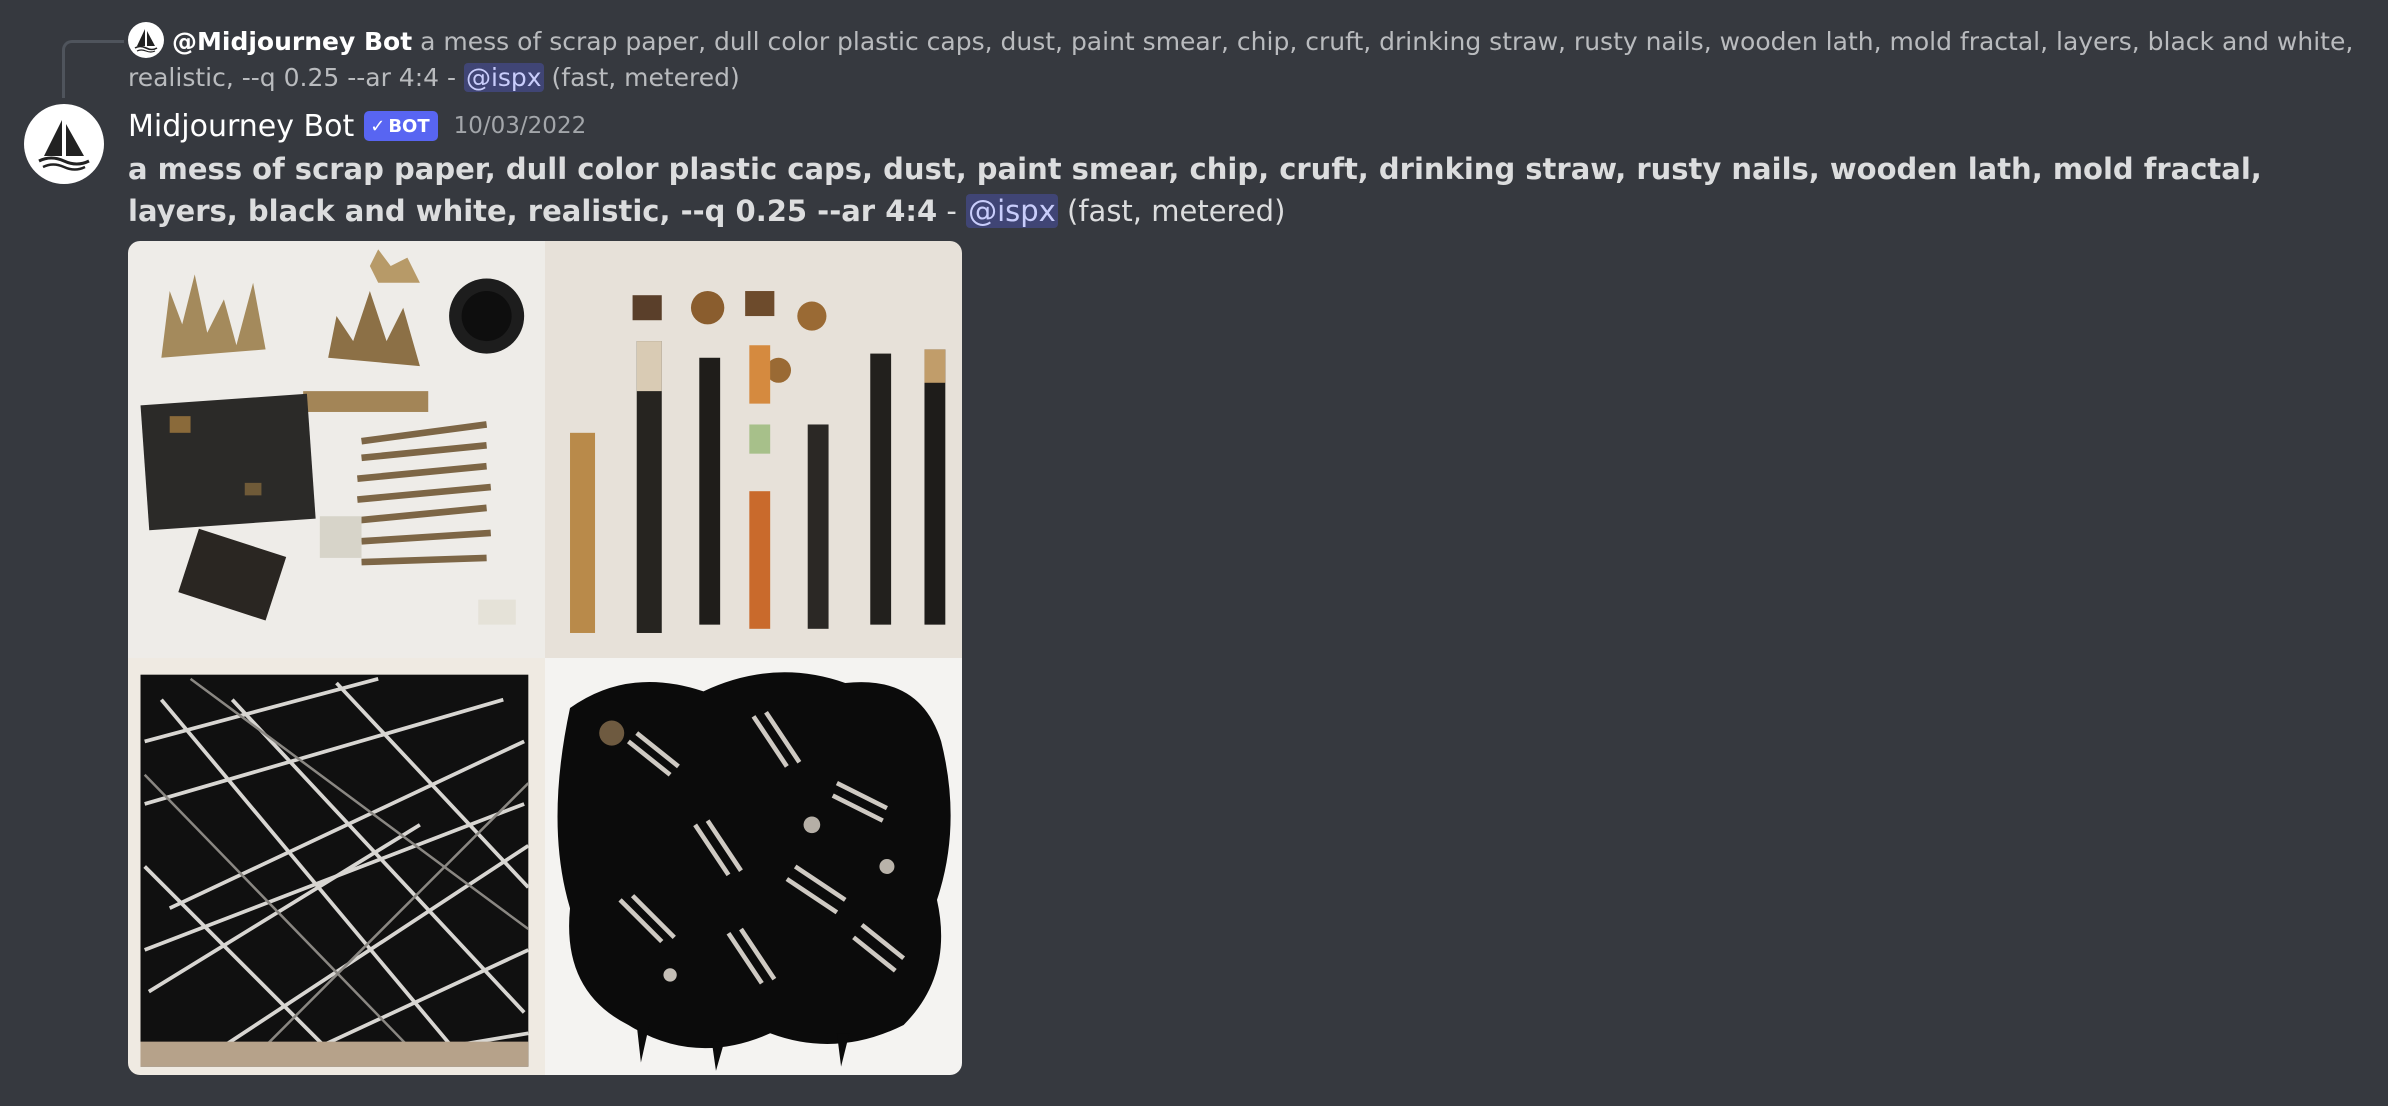 Image resolution: width=2388 pixels, height=1106 pixels. What do you see at coordinates (520, 126) in the screenshot?
I see `message-timestamp: 10/03/2022` at bounding box center [520, 126].